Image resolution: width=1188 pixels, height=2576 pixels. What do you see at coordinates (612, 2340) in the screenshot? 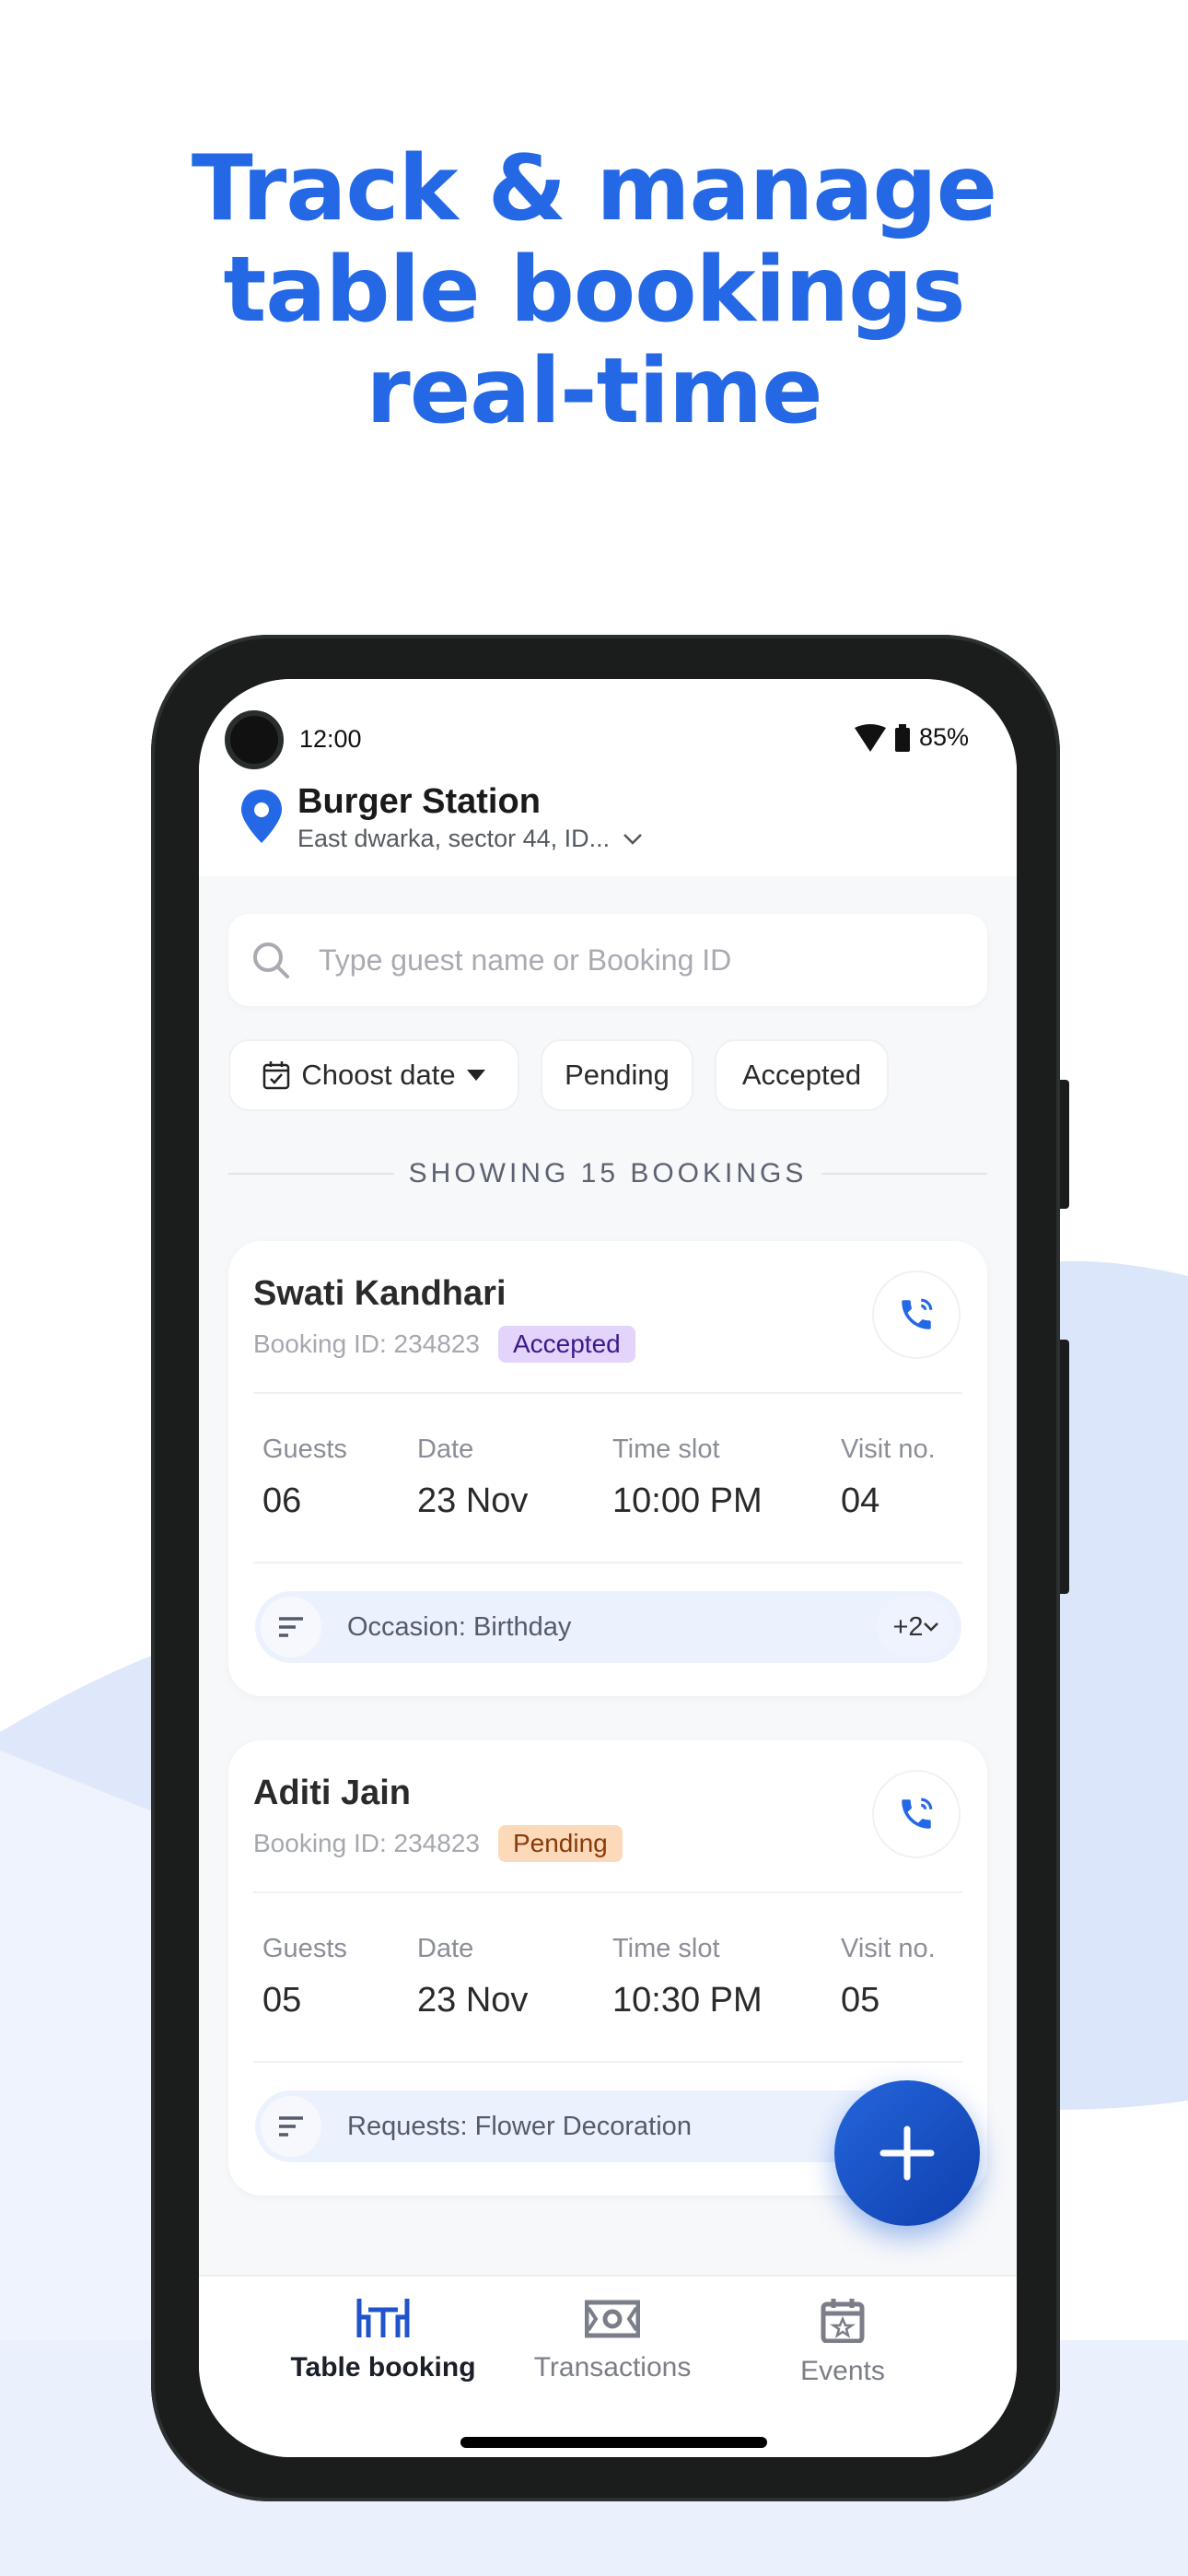
I see `nav-transactions: Transactions` at bounding box center [612, 2340].